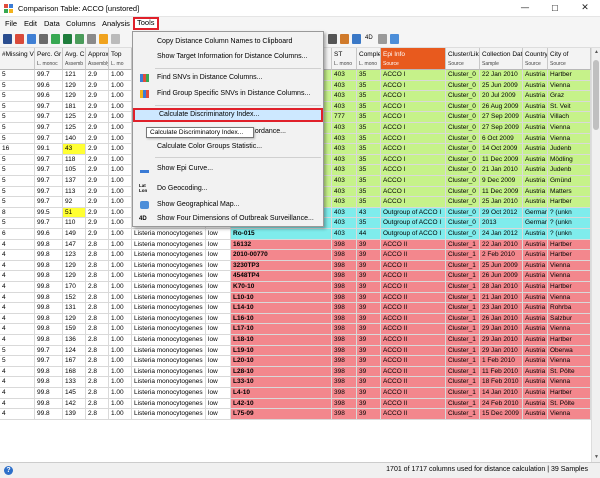  Describe the element at coordinates (74, 351) in the screenshot. I see `table-cell: 124` at that location.